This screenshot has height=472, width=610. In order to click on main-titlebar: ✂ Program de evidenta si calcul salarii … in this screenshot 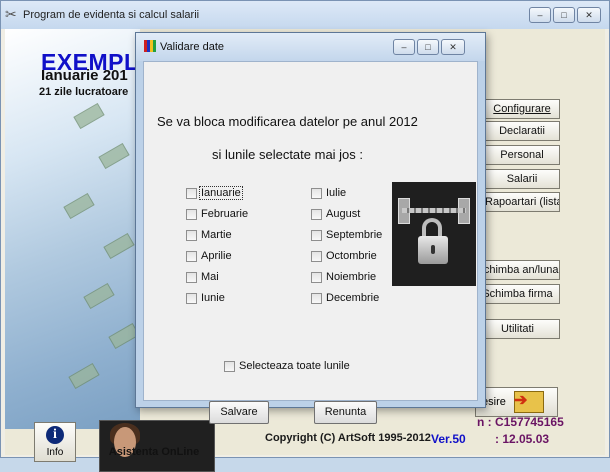, I will do `click(305, 15)`.